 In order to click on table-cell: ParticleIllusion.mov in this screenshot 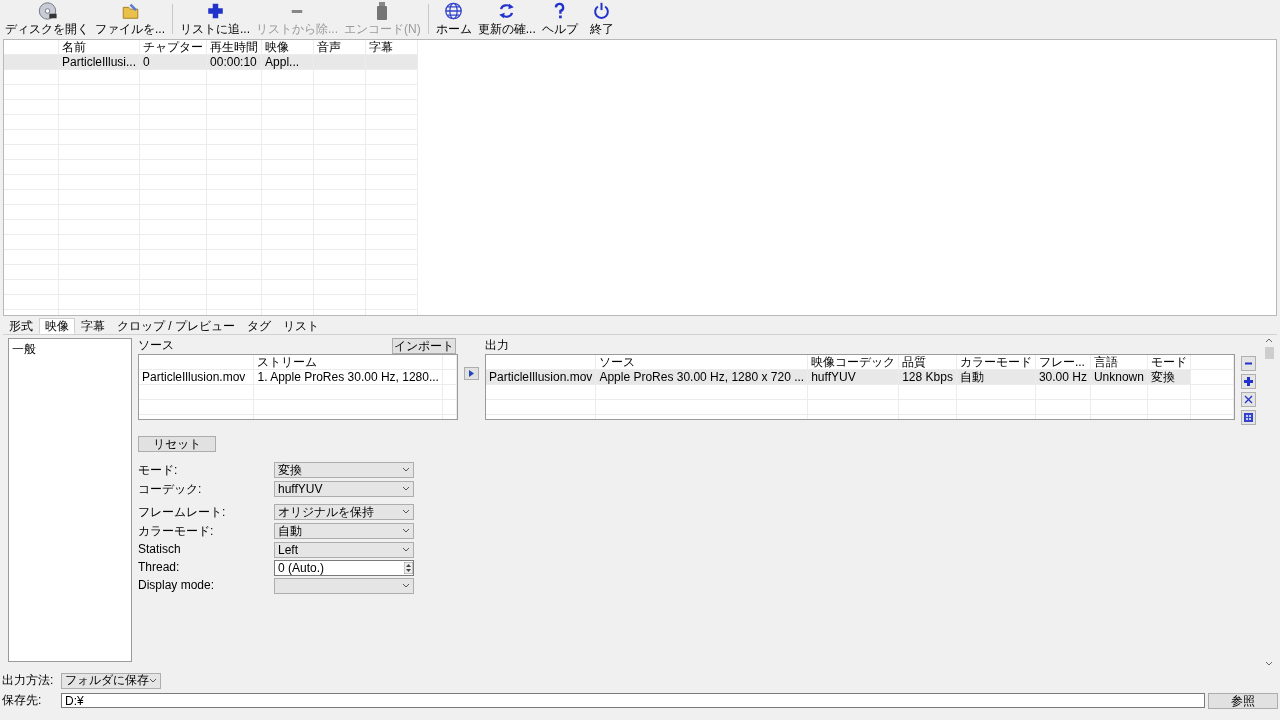, I will do `click(196, 377)`.